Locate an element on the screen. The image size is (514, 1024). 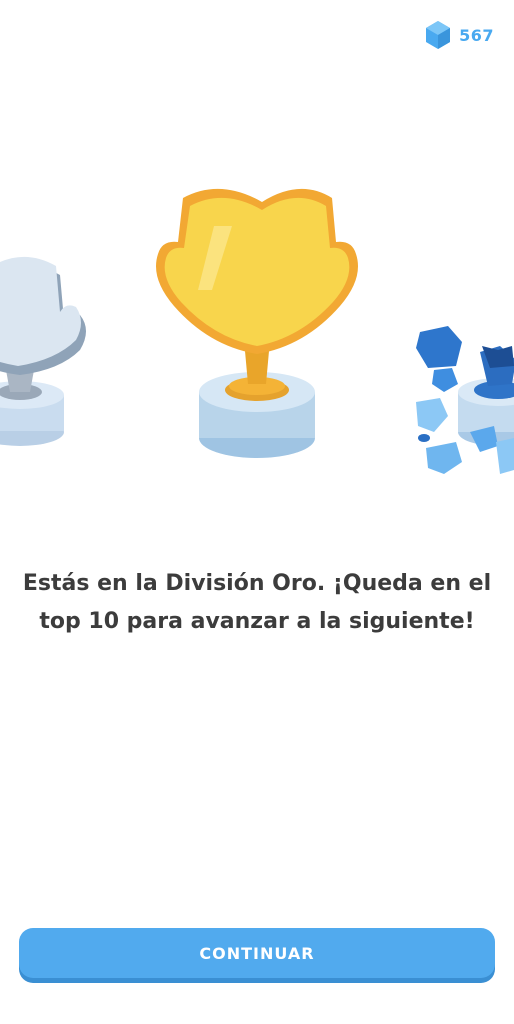
gold-trophy-icon is located at coordinates (257, 323).